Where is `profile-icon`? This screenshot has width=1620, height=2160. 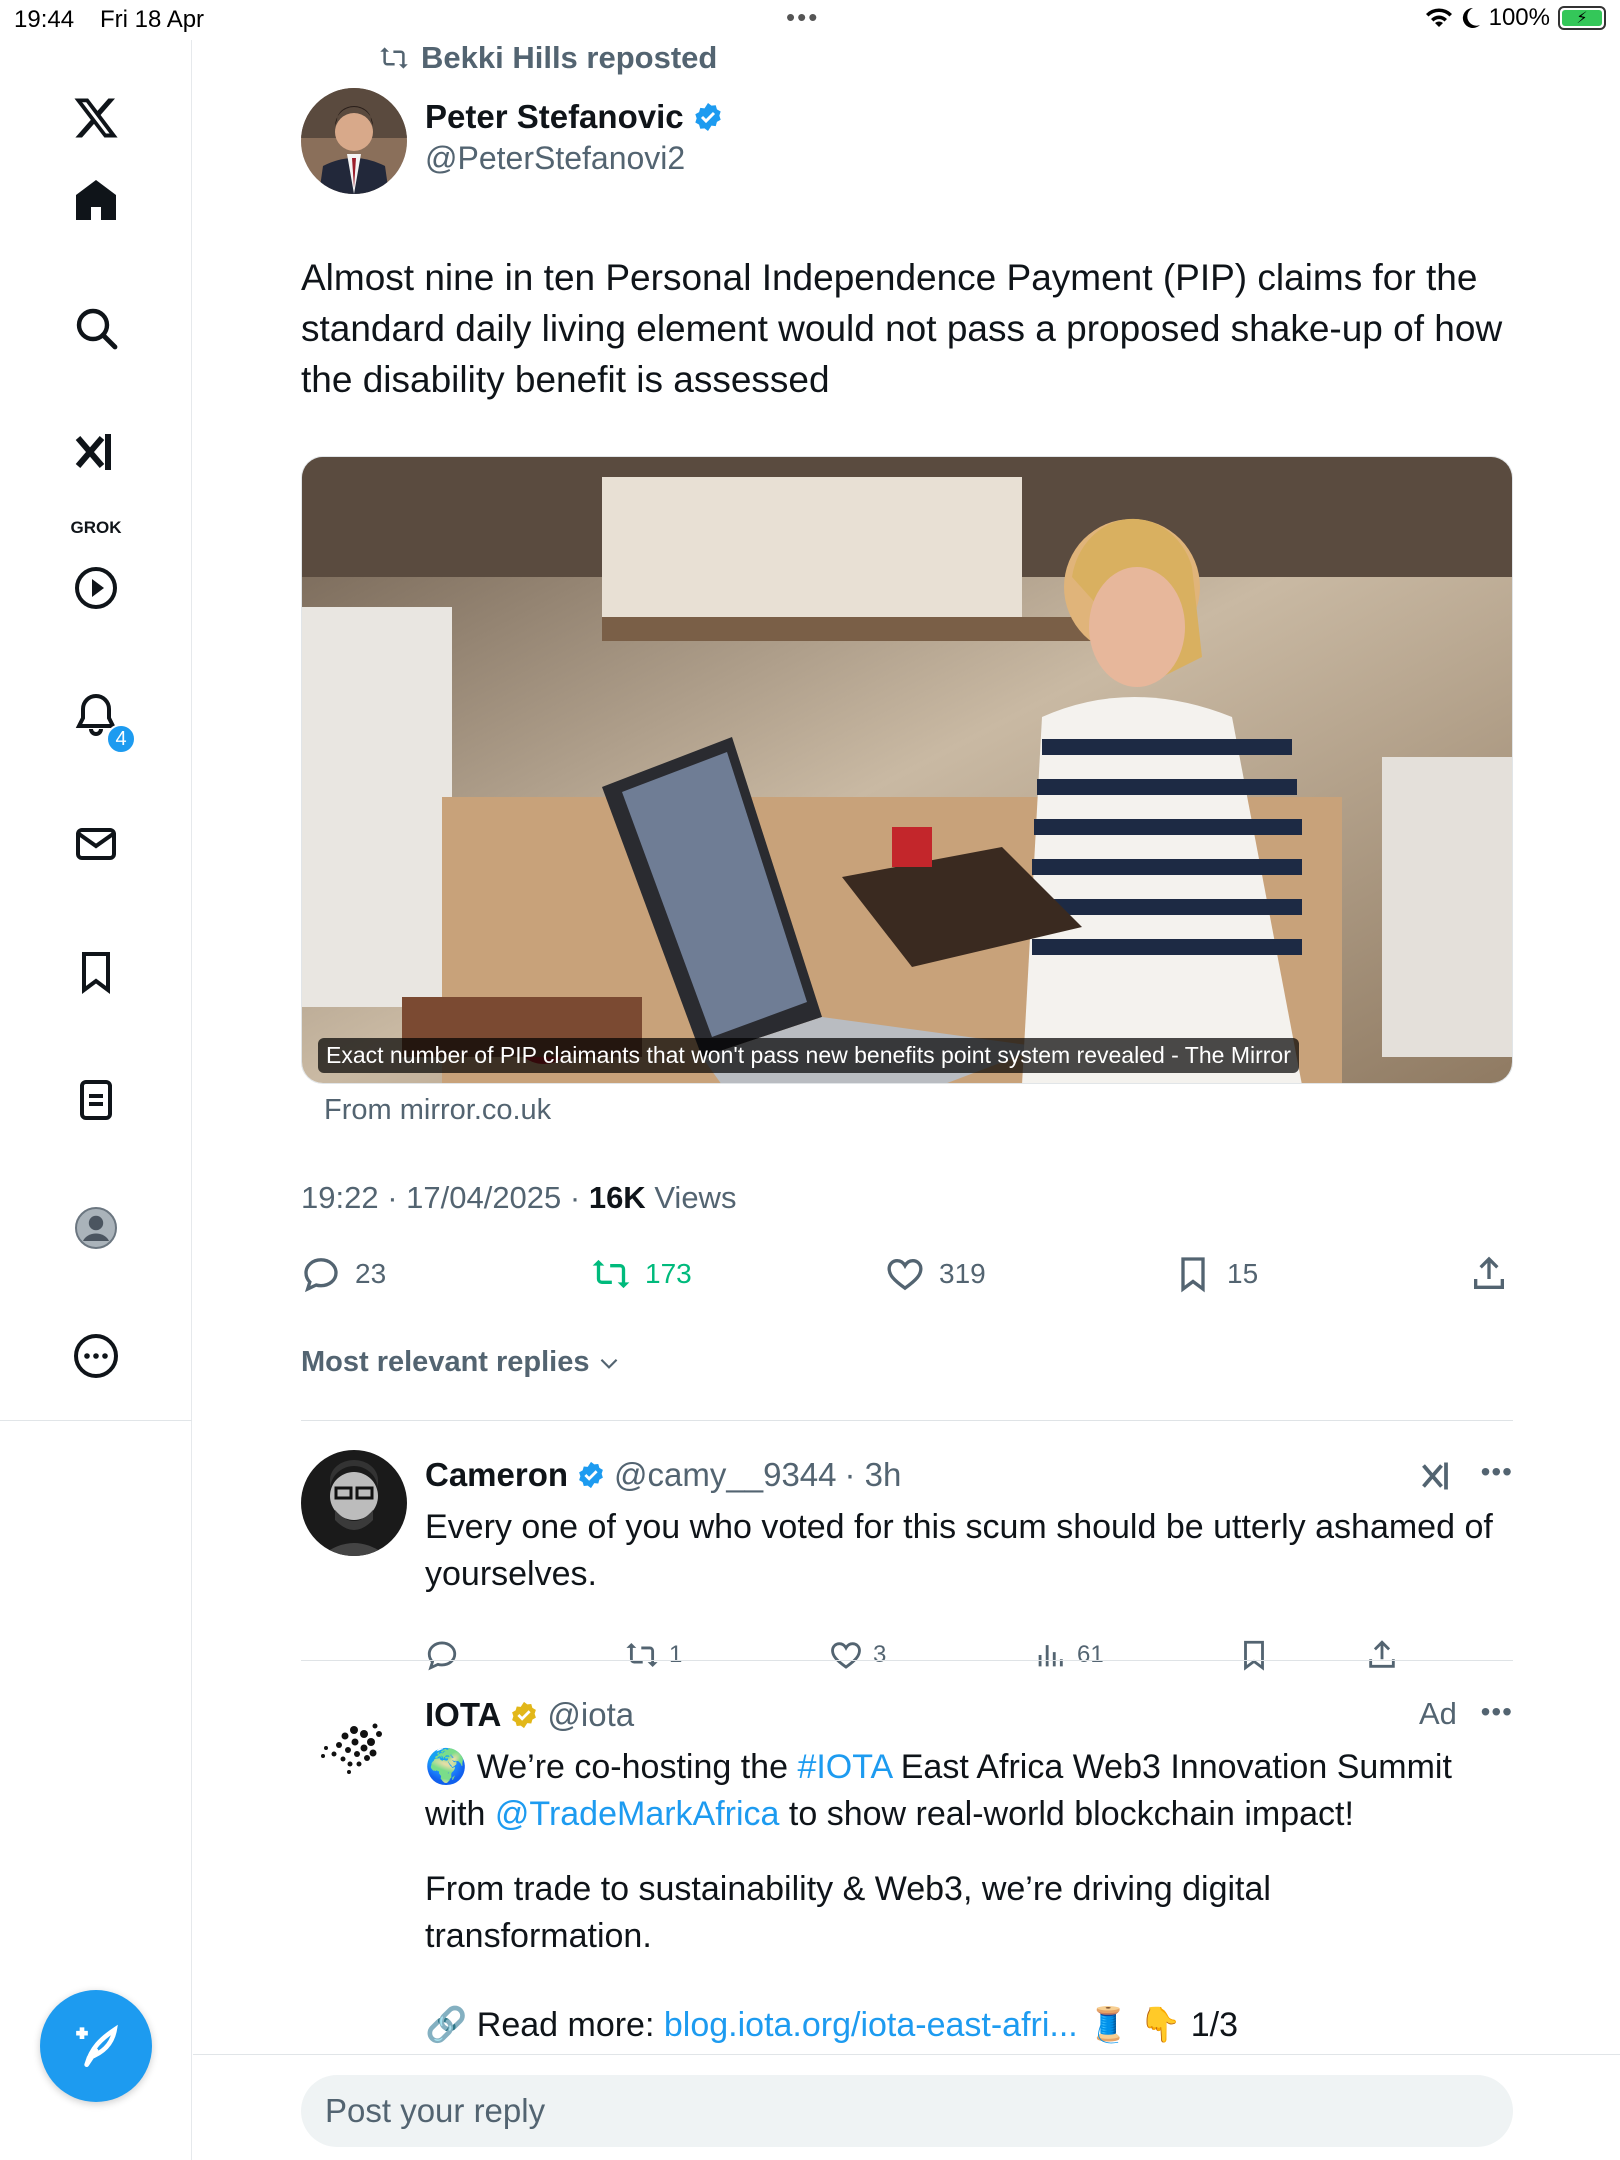 profile-icon is located at coordinates (96, 1228).